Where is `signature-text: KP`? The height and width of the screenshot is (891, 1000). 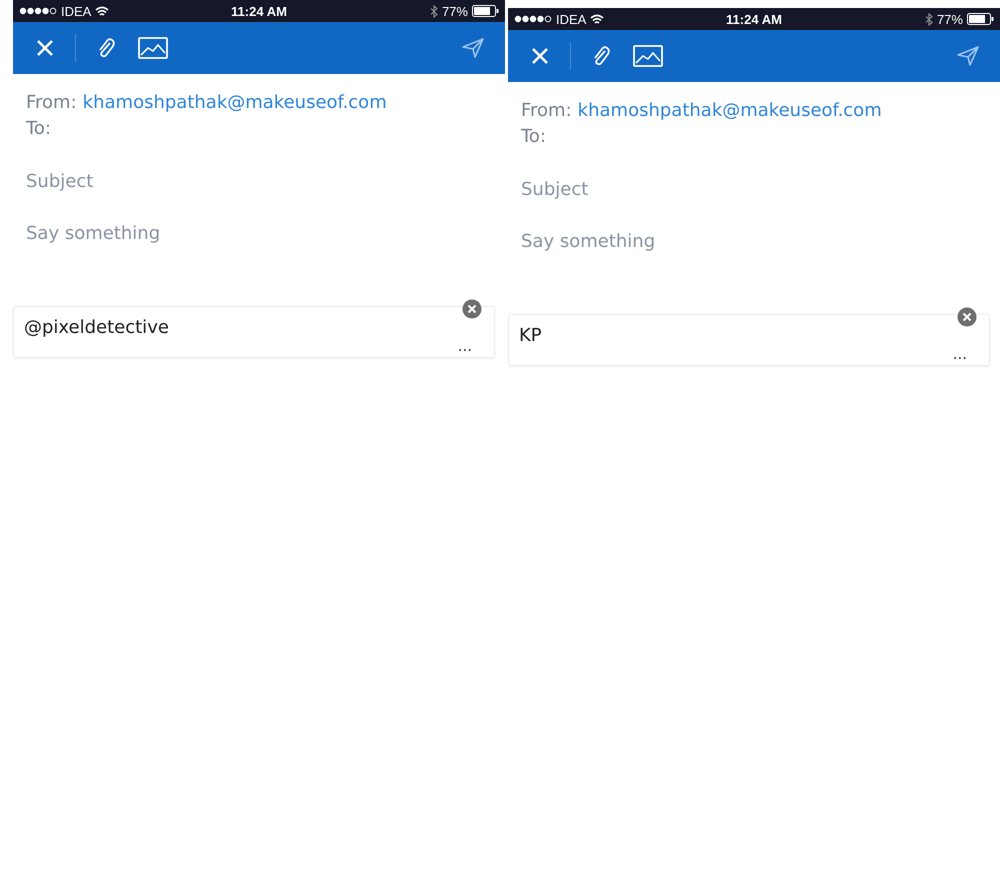
signature-text: KP is located at coordinates (530, 335).